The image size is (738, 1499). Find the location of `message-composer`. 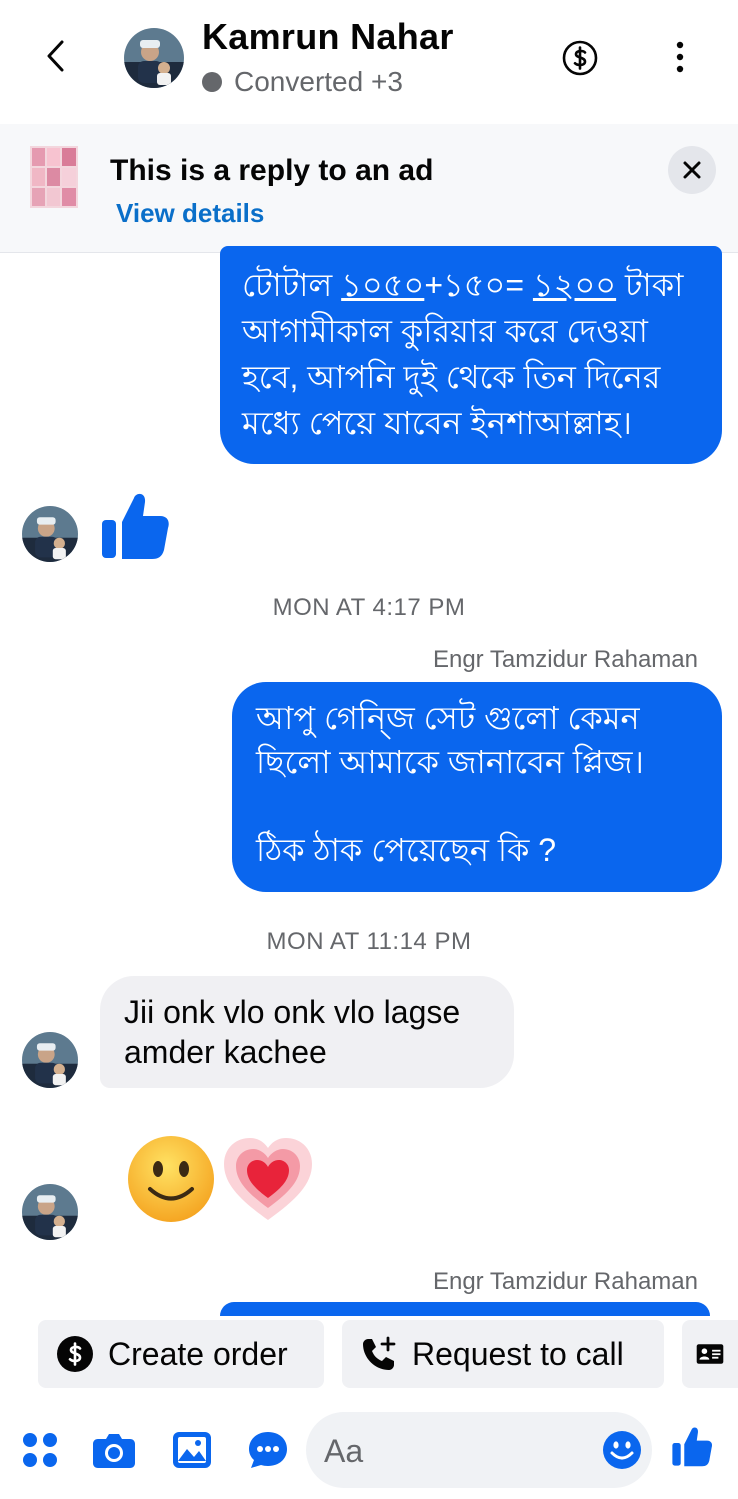

message-composer is located at coordinates (369, 1449).